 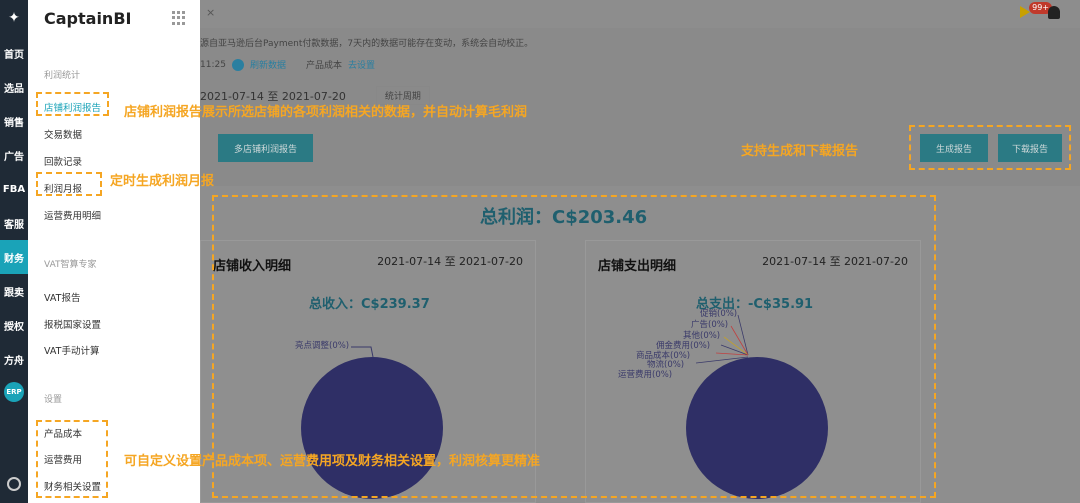 What do you see at coordinates (62, 297) in the screenshot?
I see `menu-vat-report: VAT报告` at bounding box center [62, 297].